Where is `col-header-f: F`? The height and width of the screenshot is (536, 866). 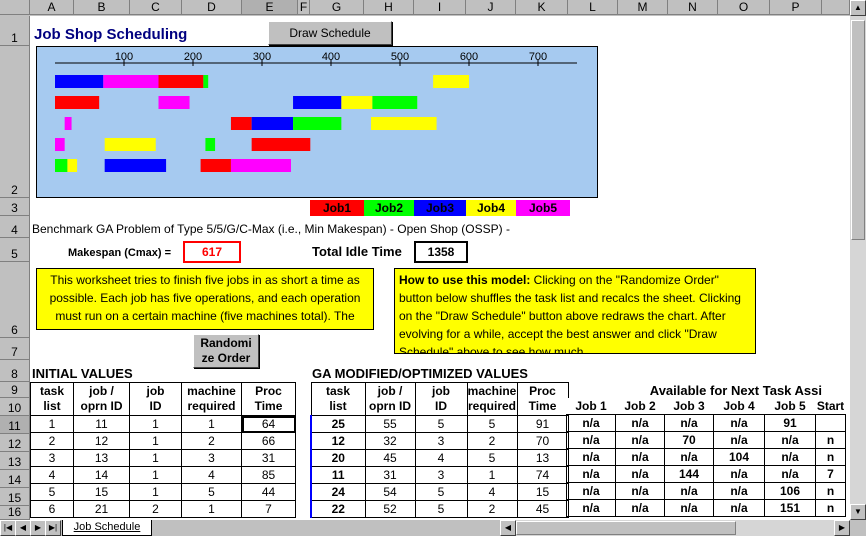
col-header-f: F is located at coordinates (304, 7).